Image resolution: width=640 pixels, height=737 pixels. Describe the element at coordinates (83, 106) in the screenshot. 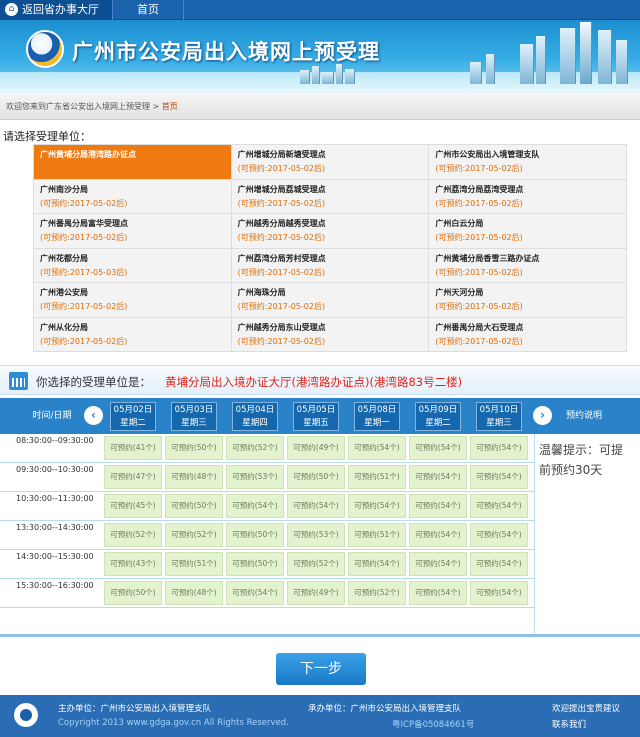

I see `breadcrumb-prefix: 欢迎您来到广东省公安出入境网上预受理 >` at that location.